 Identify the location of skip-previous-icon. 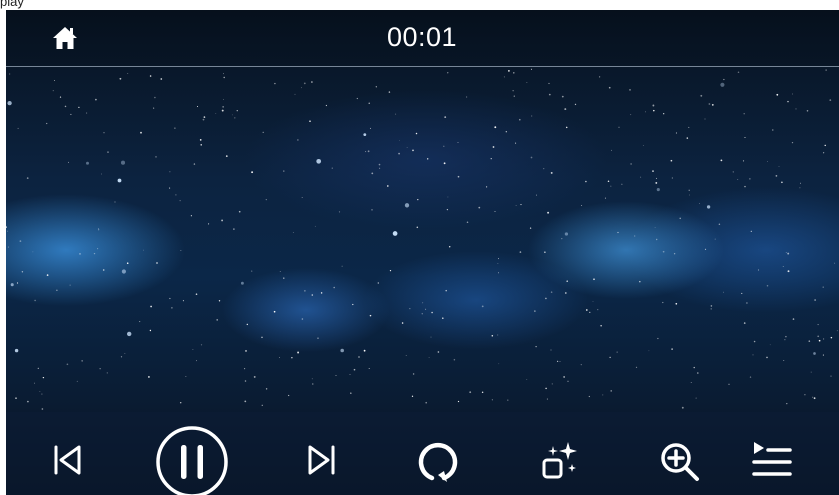
(67, 460).